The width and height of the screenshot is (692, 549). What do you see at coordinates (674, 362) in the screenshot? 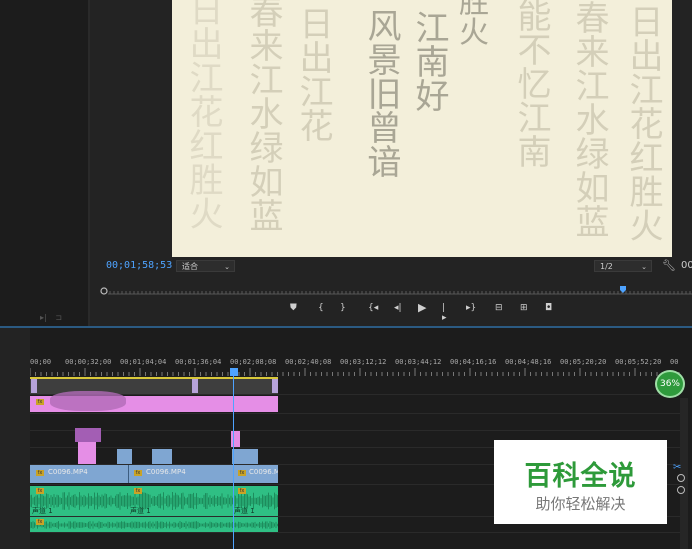
I see `ruler-label: 00` at bounding box center [674, 362].